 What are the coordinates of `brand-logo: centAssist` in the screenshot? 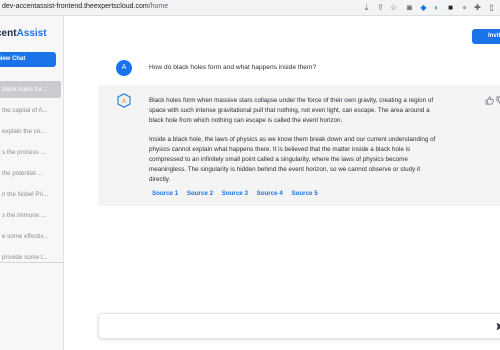 It's located at (23, 33).